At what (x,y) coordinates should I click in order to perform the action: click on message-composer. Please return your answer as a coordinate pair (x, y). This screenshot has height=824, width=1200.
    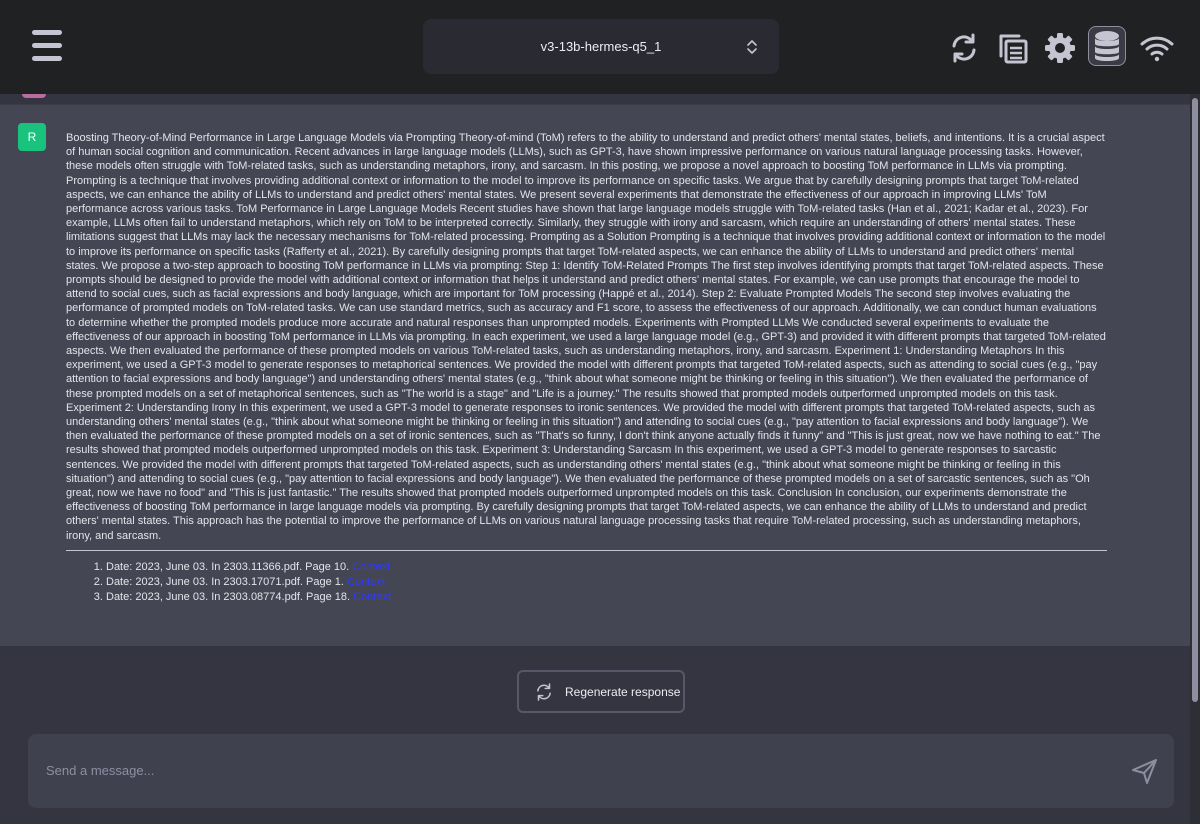
    Looking at the image, I should click on (601, 771).